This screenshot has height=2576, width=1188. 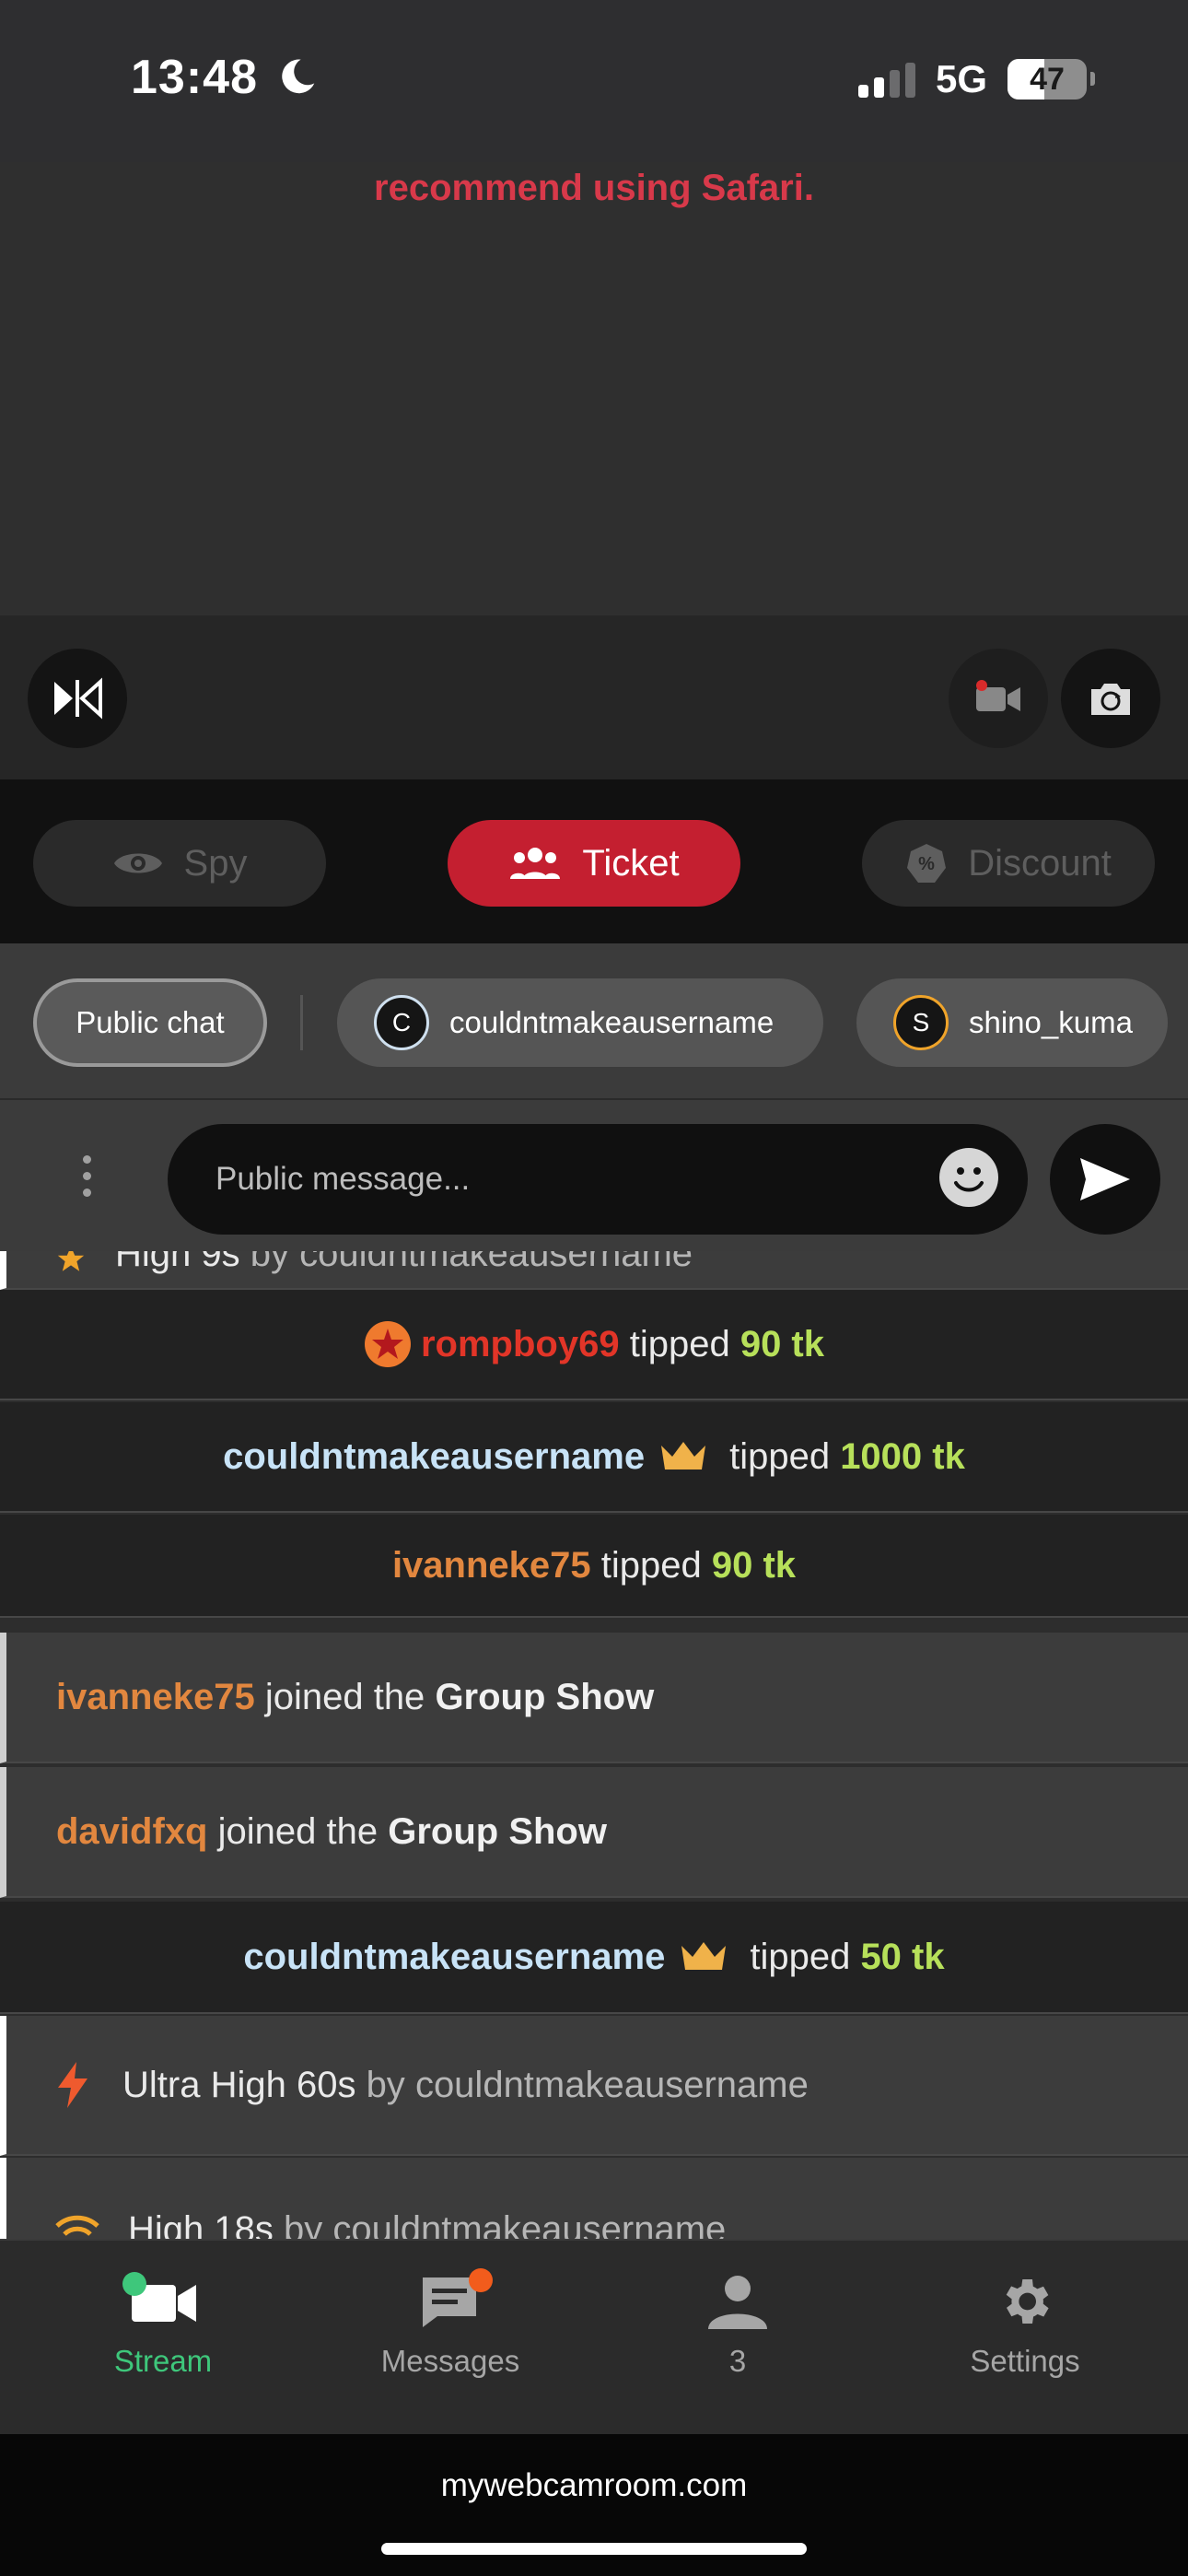 I want to click on spy-label: Spy, so click(x=215, y=863).